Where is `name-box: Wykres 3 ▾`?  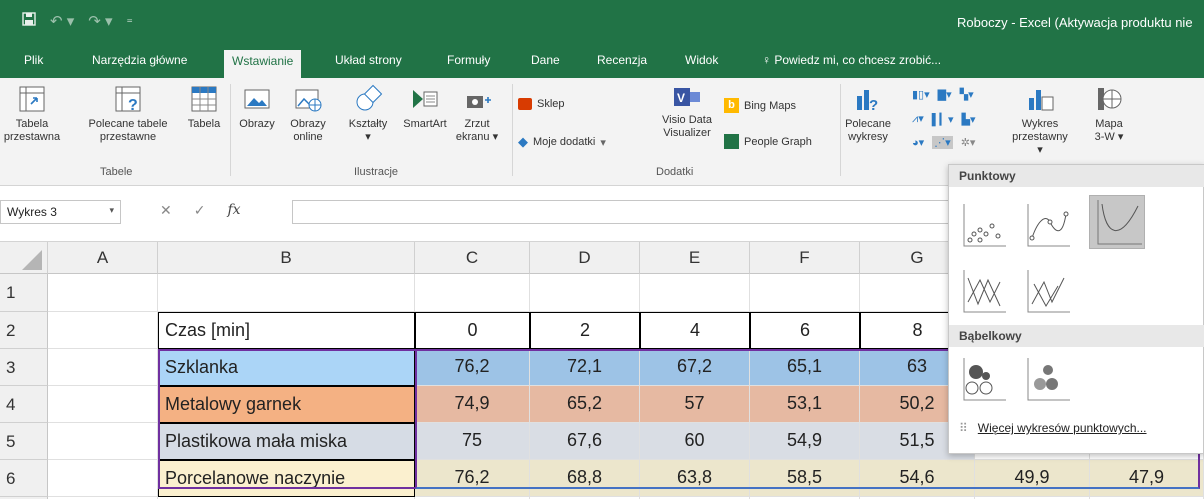 name-box: Wykres 3 ▾ is located at coordinates (60, 212).